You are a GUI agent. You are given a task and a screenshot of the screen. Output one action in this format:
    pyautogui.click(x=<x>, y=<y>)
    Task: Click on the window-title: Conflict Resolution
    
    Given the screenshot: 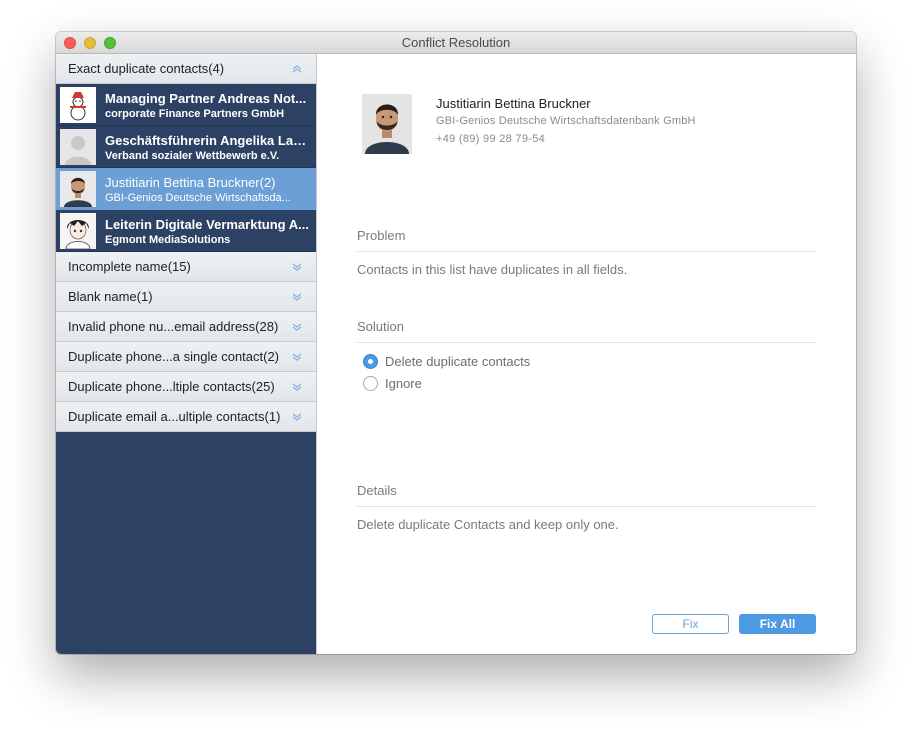 What is the action you would take?
    pyautogui.click(x=456, y=42)
    